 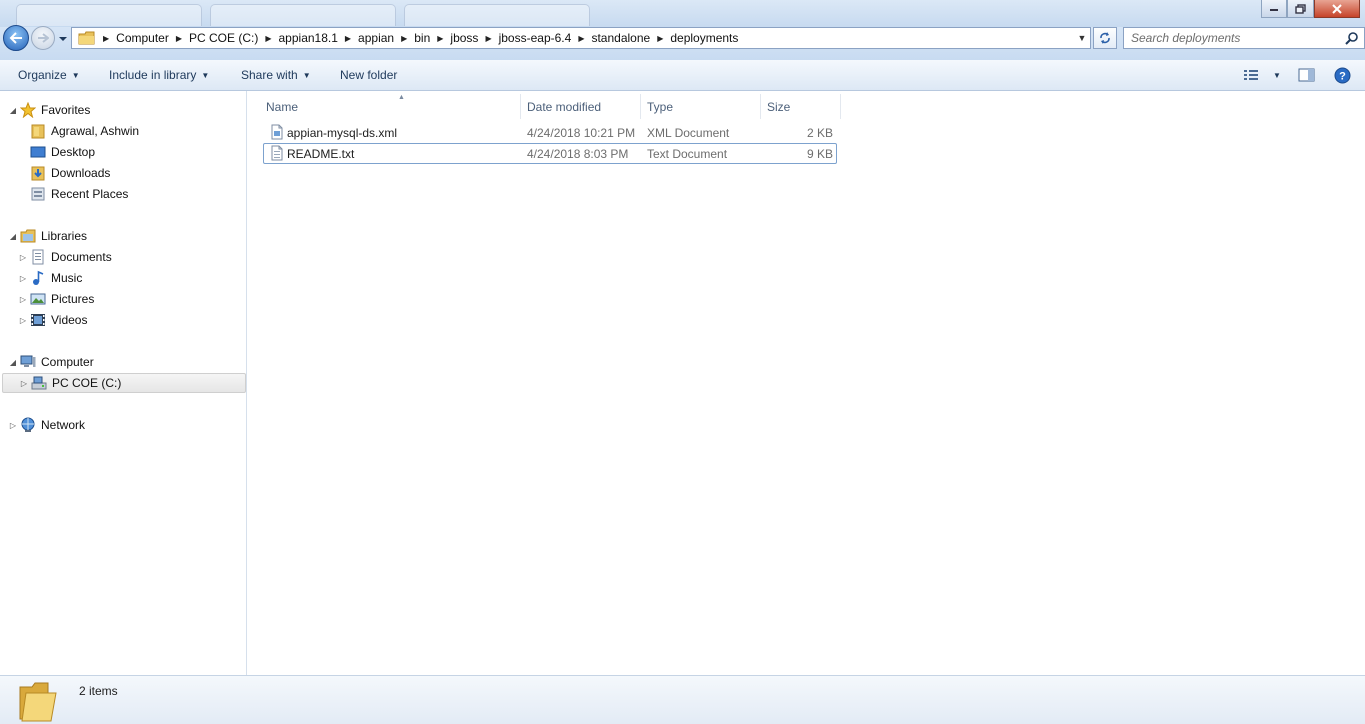 What do you see at coordinates (73, 299) in the screenshot?
I see `nav-item-label: Pictures` at bounding box center [73, 299].